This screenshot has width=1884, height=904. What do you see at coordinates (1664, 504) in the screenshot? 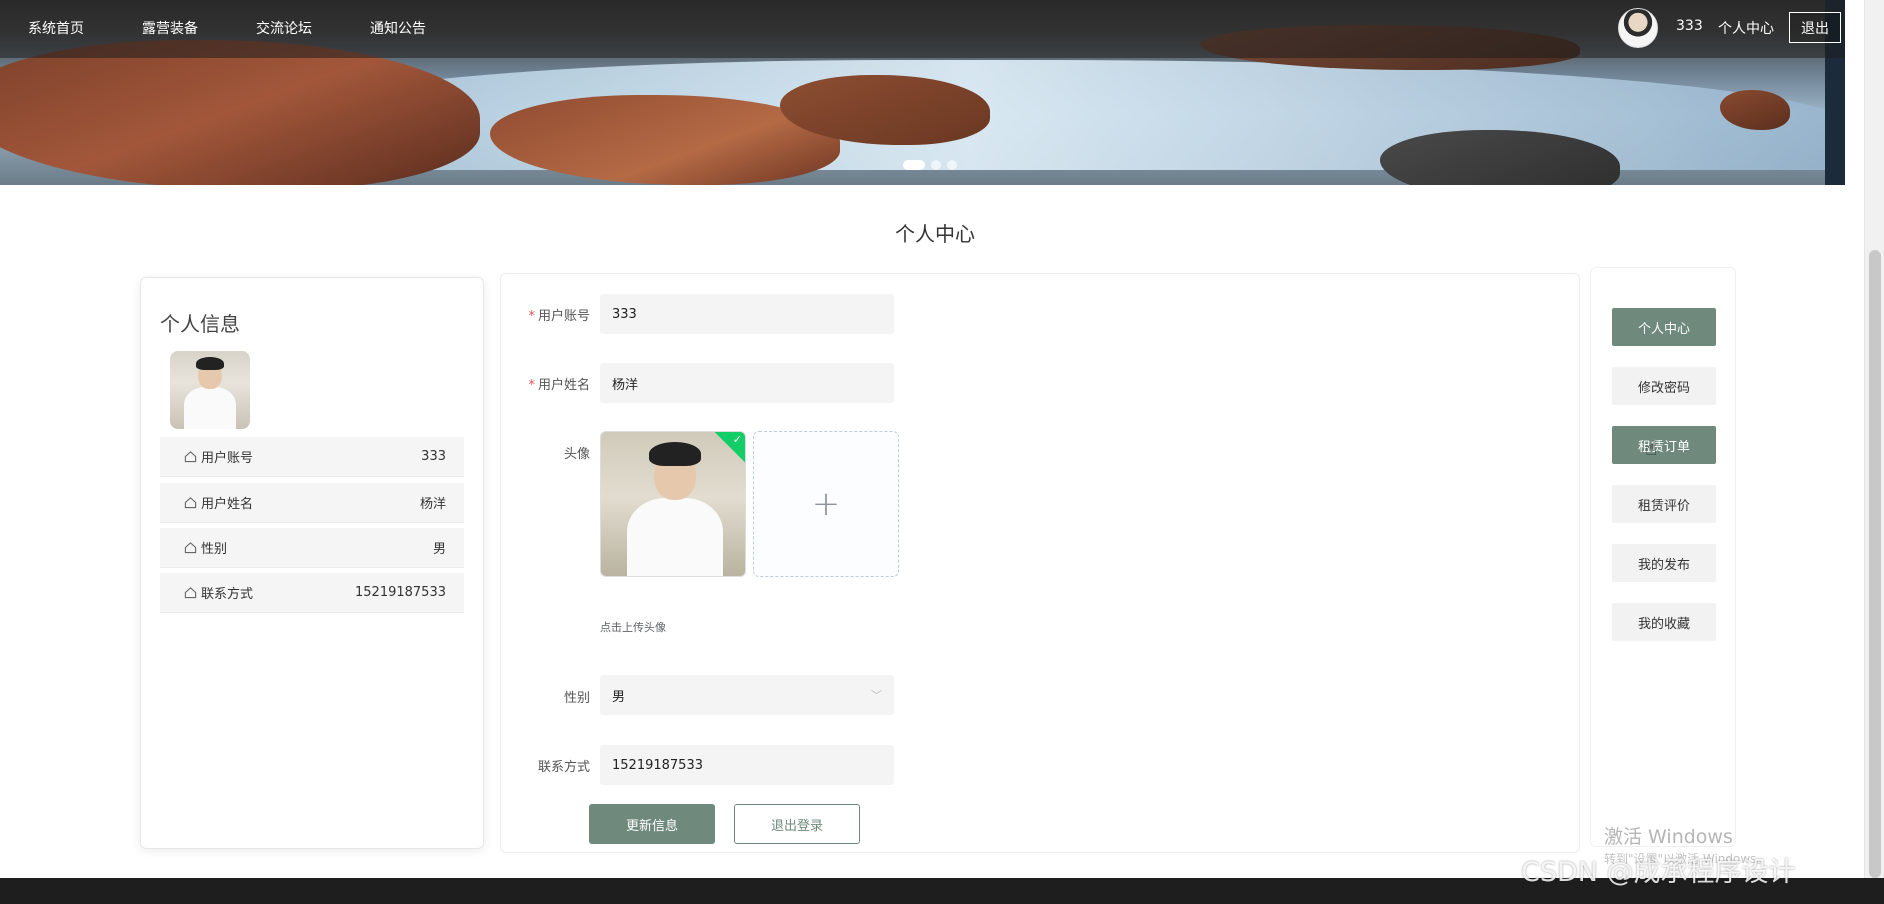
I see `menu-rental-reviews: 租赁评价` at bounding box center [1664, 504].